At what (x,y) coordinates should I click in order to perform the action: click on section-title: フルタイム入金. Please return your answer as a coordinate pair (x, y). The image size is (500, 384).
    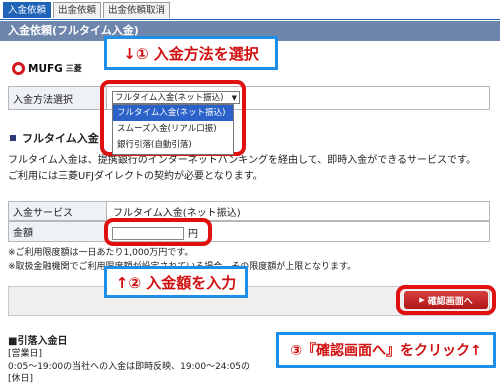
    Looking at the image, I should click on (54, 138).